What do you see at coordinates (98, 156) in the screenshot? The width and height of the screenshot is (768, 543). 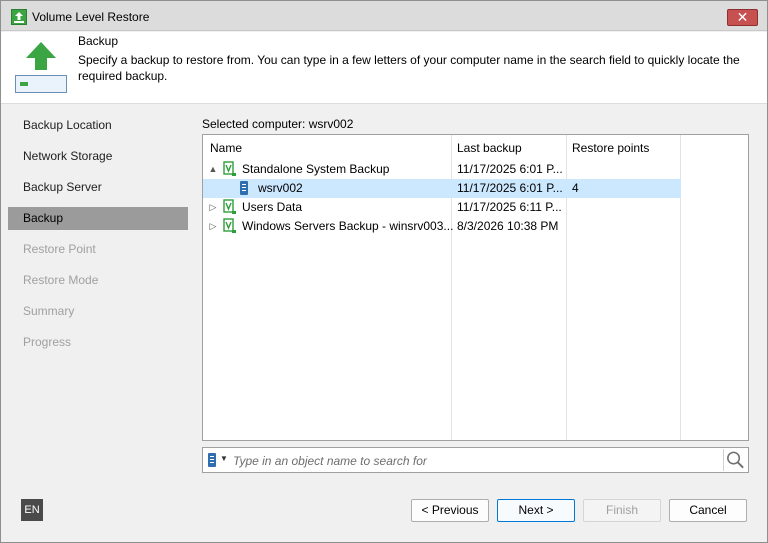 I see `step-network-storage: Network Storage` at bounding box center [98, 156].